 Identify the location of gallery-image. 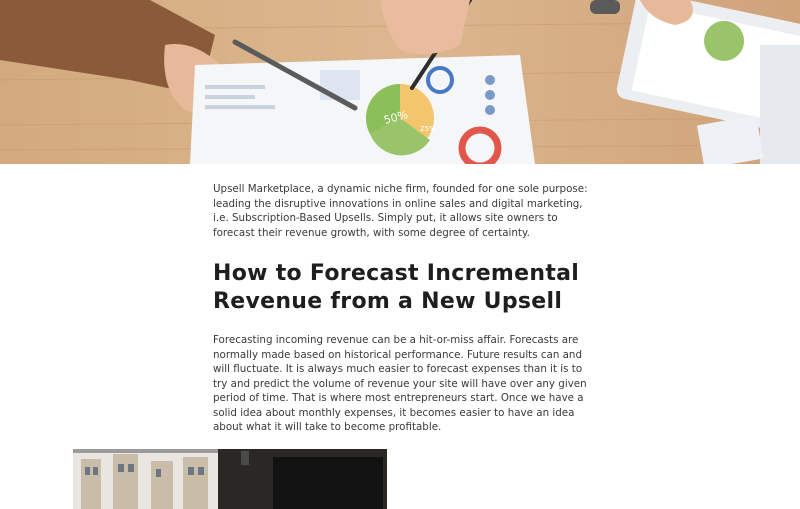
(230, 479).